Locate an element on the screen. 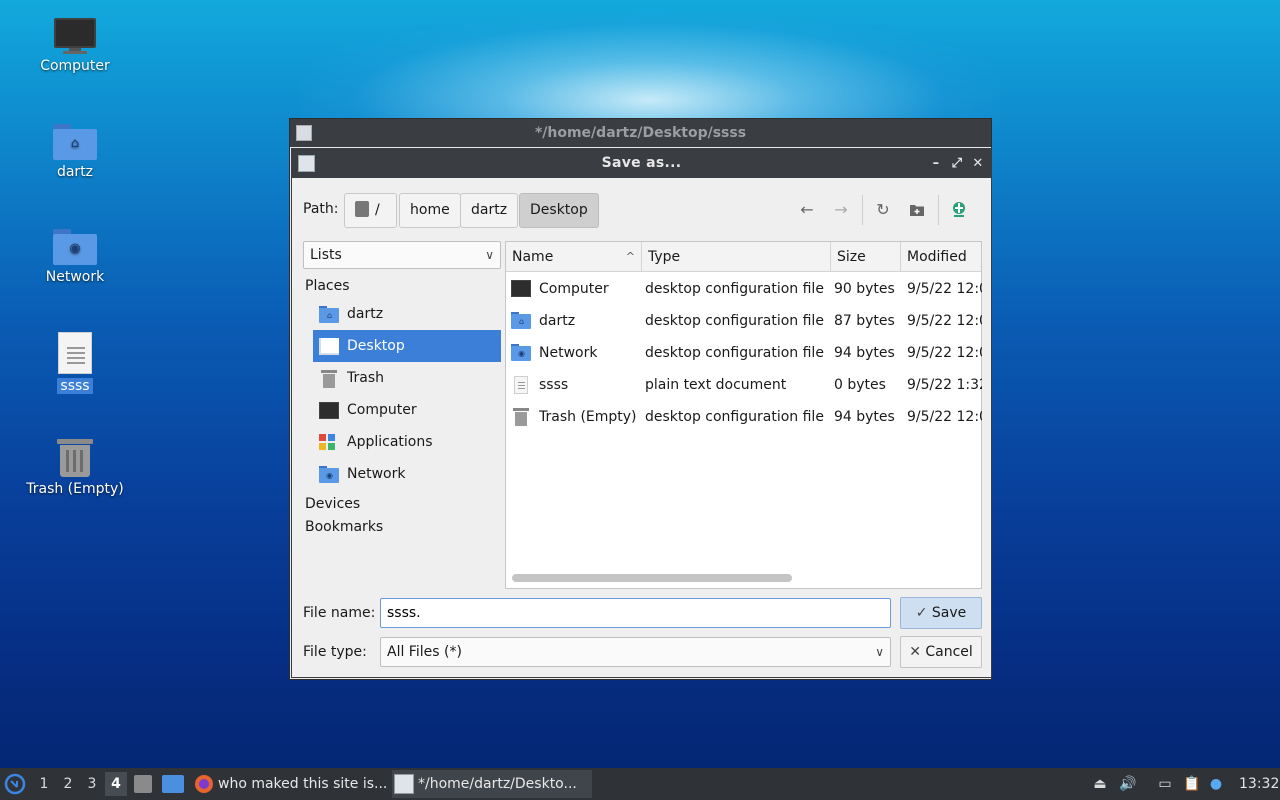 The image size is (1280, 800). desktop-icon-network: ◉ Network is located at coordinates (75, 257).